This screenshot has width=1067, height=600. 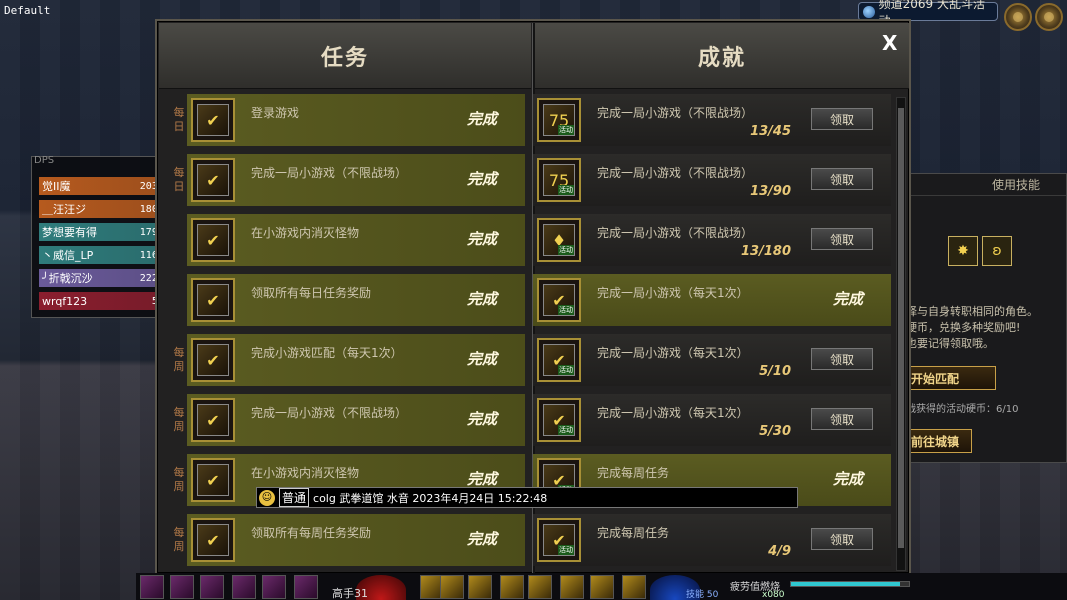 What do you see at coordinates (1018, 17) in the screenshot?
I see `menu-orb-button` at bounding box center [1018, 17].